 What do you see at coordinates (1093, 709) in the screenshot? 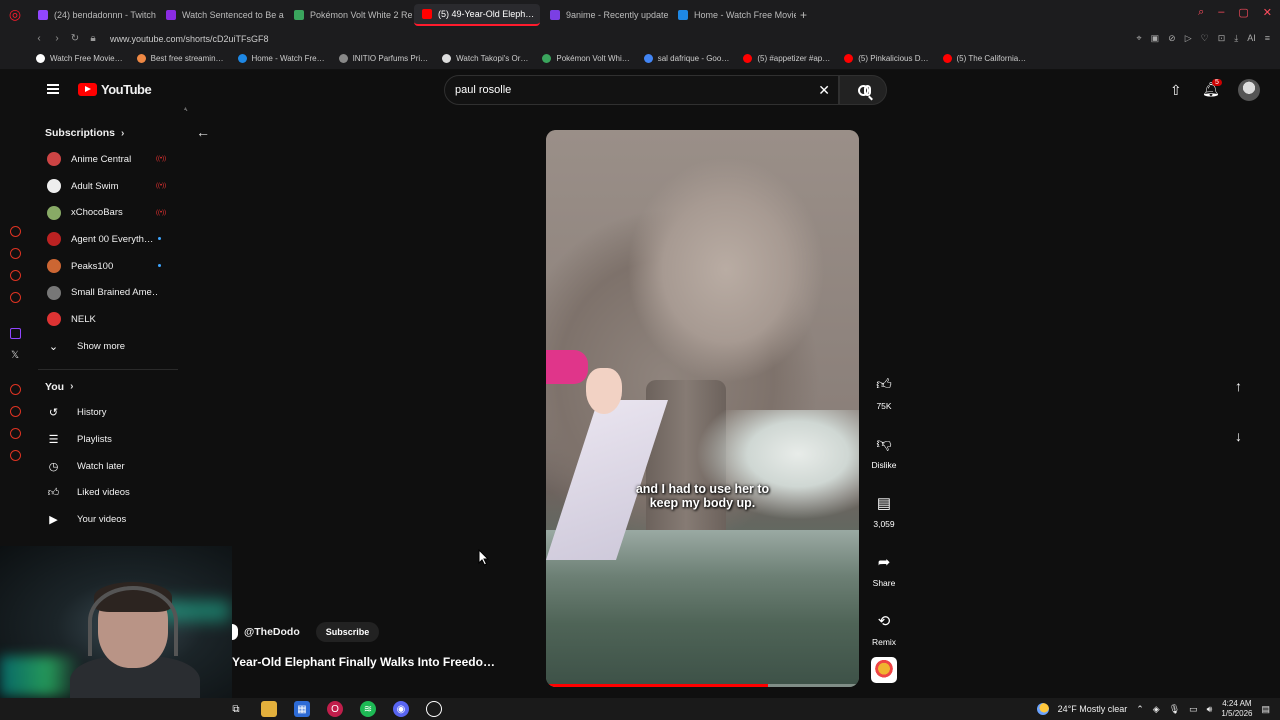
I see `weather-text: 24°F Mostly clear` at bounding box center [1093, 709].